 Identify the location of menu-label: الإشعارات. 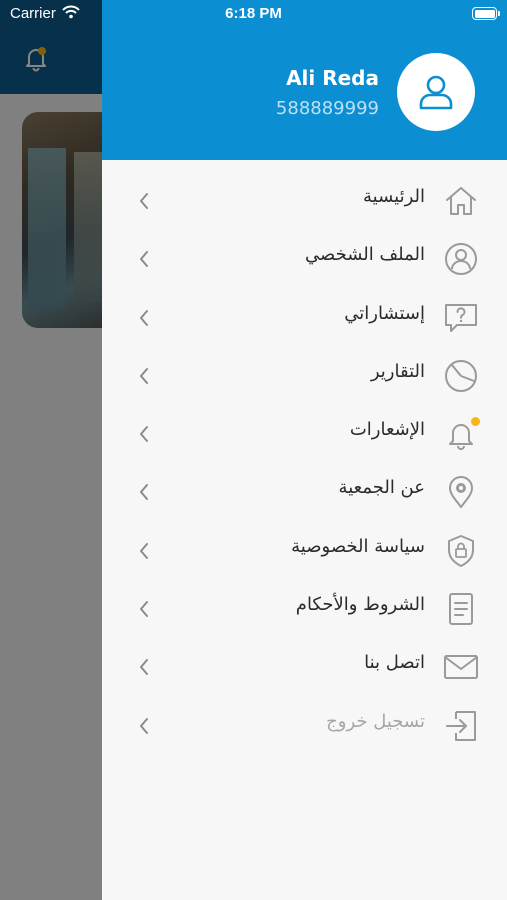
(387, 430).